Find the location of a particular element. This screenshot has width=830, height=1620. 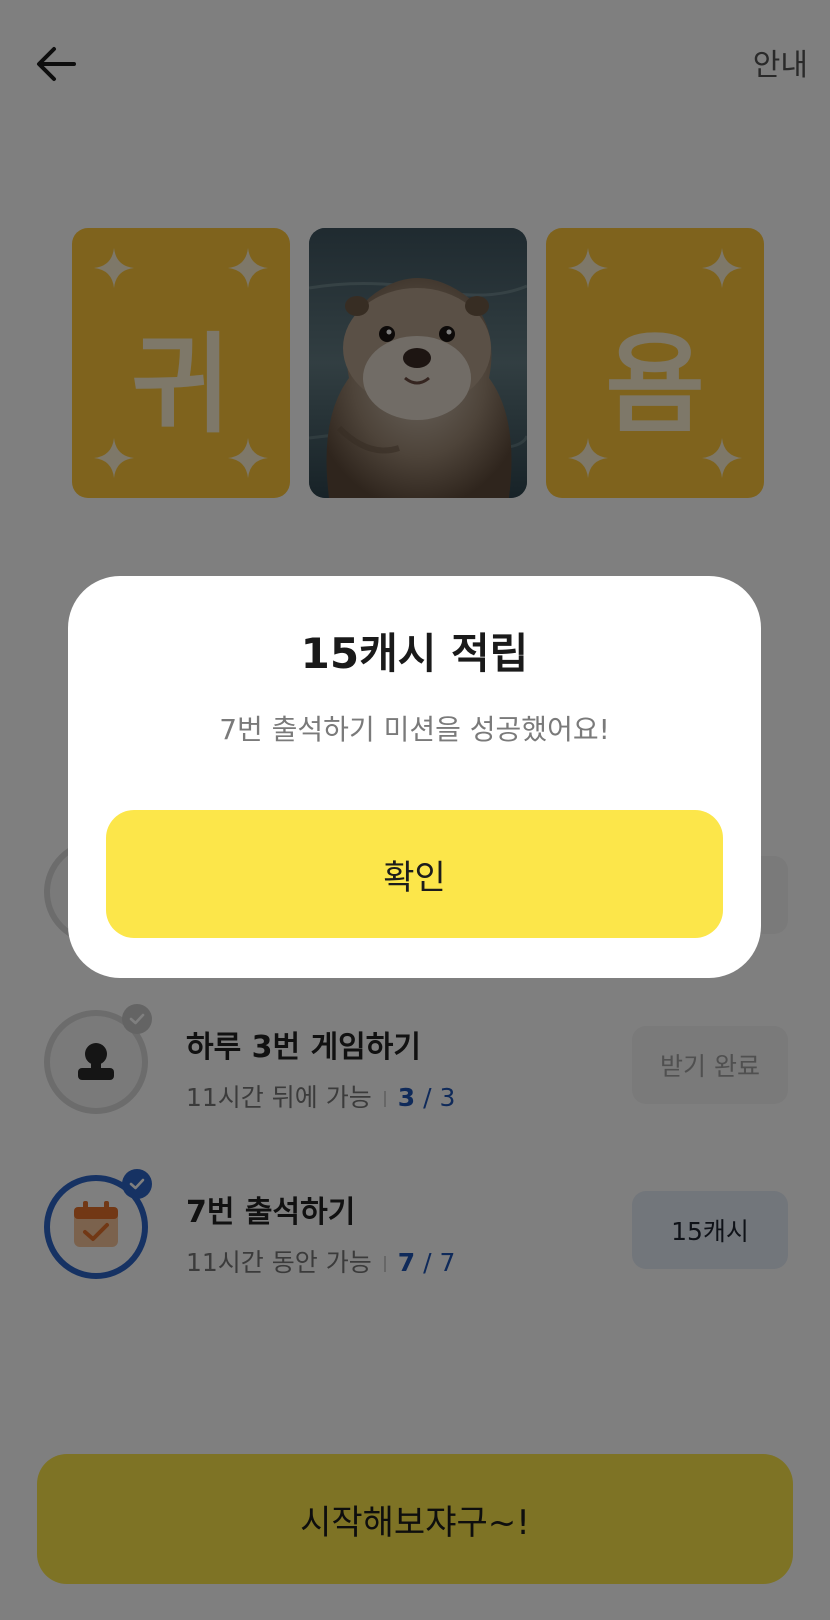

modal-title: 15캐시 적립 is located at coordinates (414, 653).